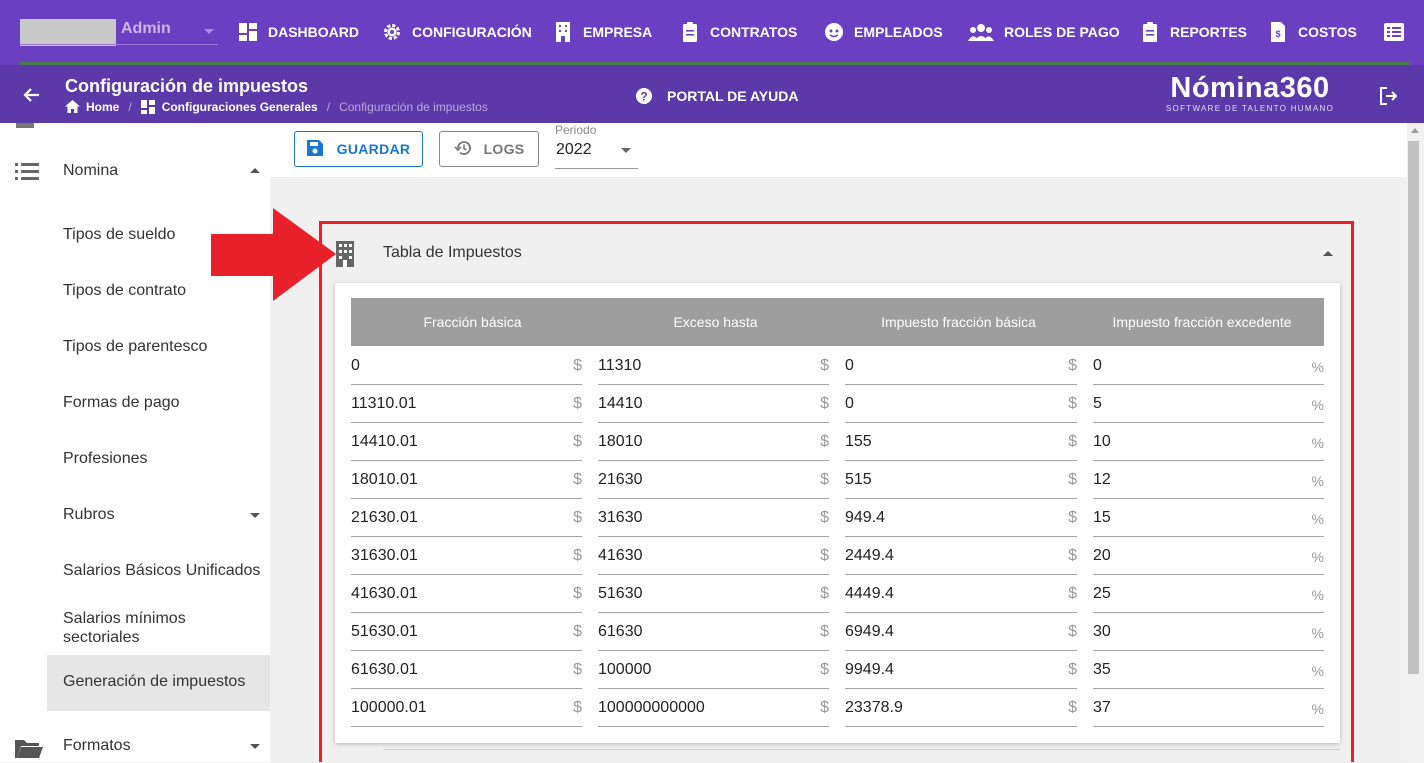 The width and height of the screenshot is (1424, 763). Describe the element at coordinates (713, 404) in the screenshot. I see `table-cell-input: 14410 $` at that location.